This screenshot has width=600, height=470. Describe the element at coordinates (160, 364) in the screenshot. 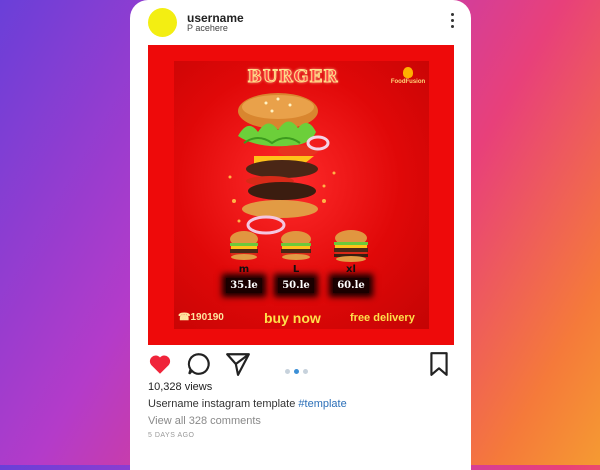

I see `heart-icon` at that location.